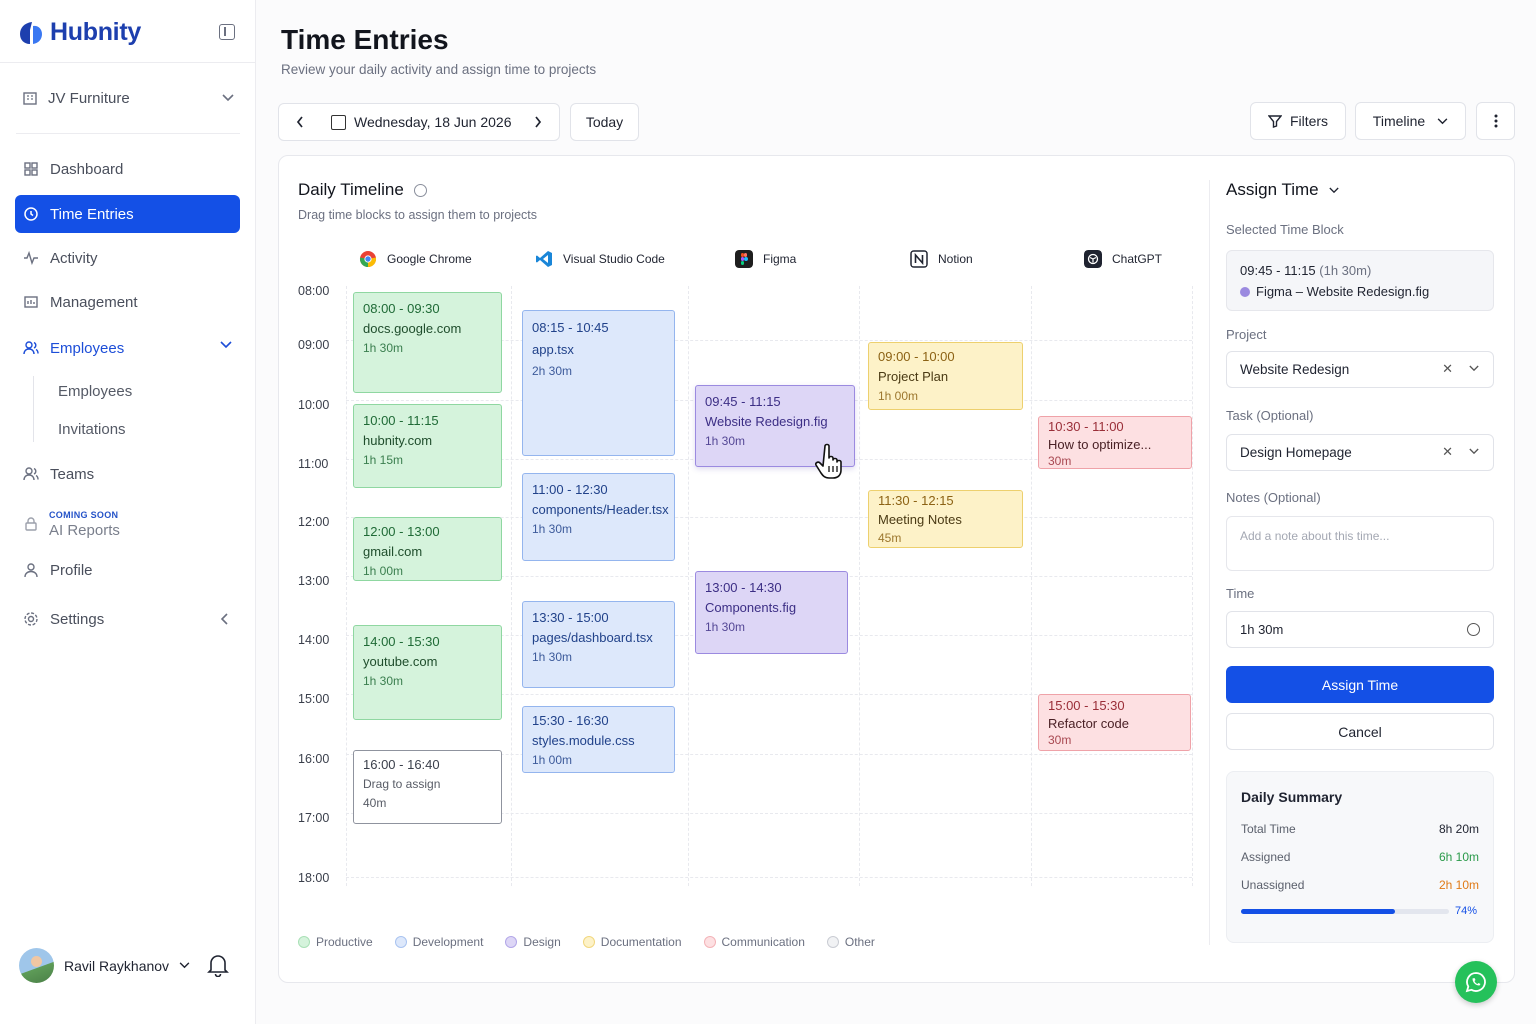  What do you see at coordinates (427, 787) in the screenshot?
I see `unassigned-time-block: 16:00 - 16:40 Drag to assign 40m` at bounding box center [427, 787].